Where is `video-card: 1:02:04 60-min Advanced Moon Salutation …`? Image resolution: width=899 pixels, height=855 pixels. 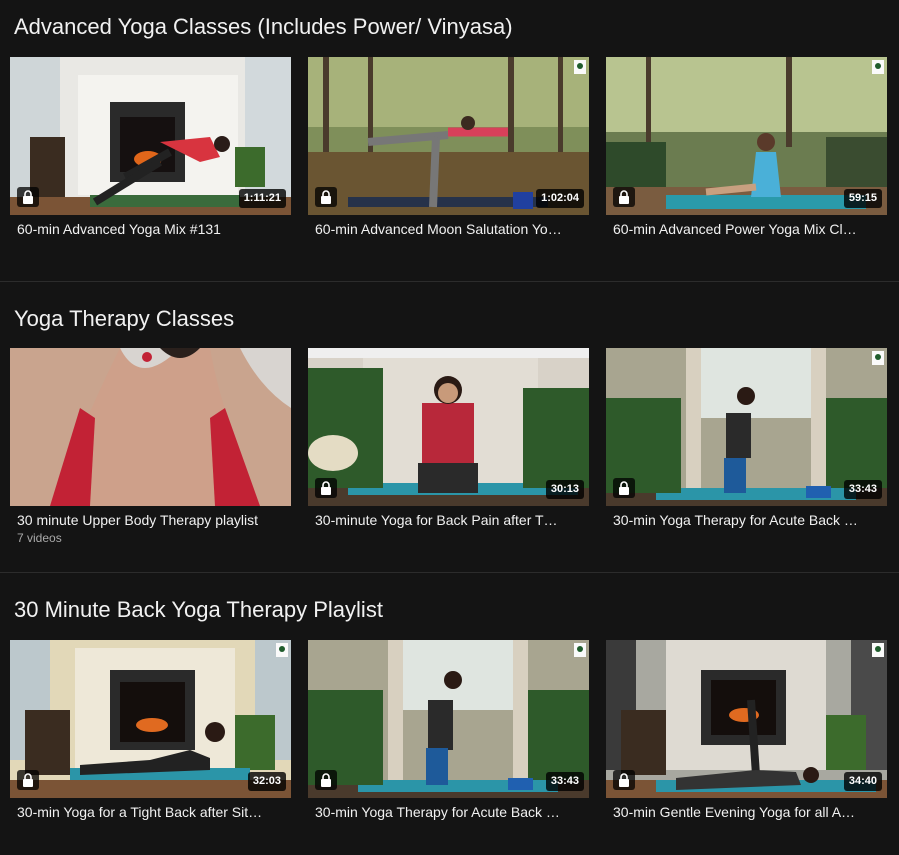
video-card: 1:02:04 60-min Advanced Moon Salutation … is located at coordinates (448, 147).